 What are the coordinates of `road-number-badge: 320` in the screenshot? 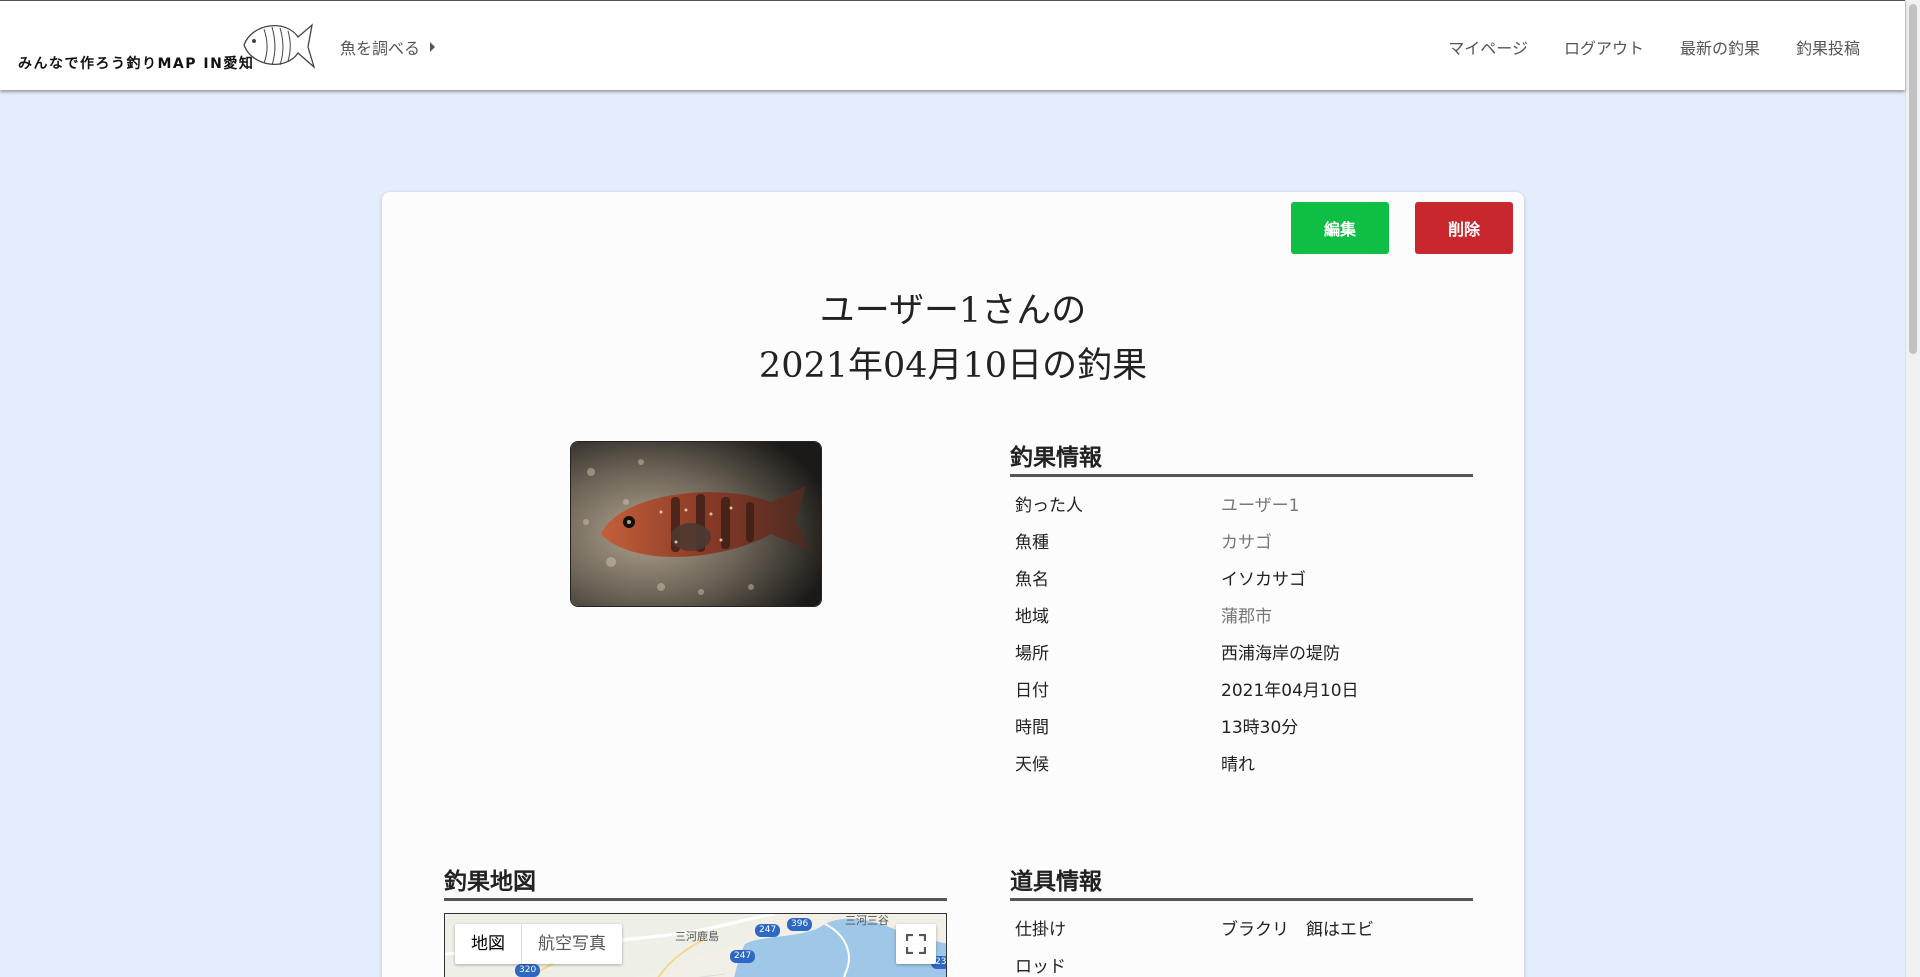 It's located at (528, 970).